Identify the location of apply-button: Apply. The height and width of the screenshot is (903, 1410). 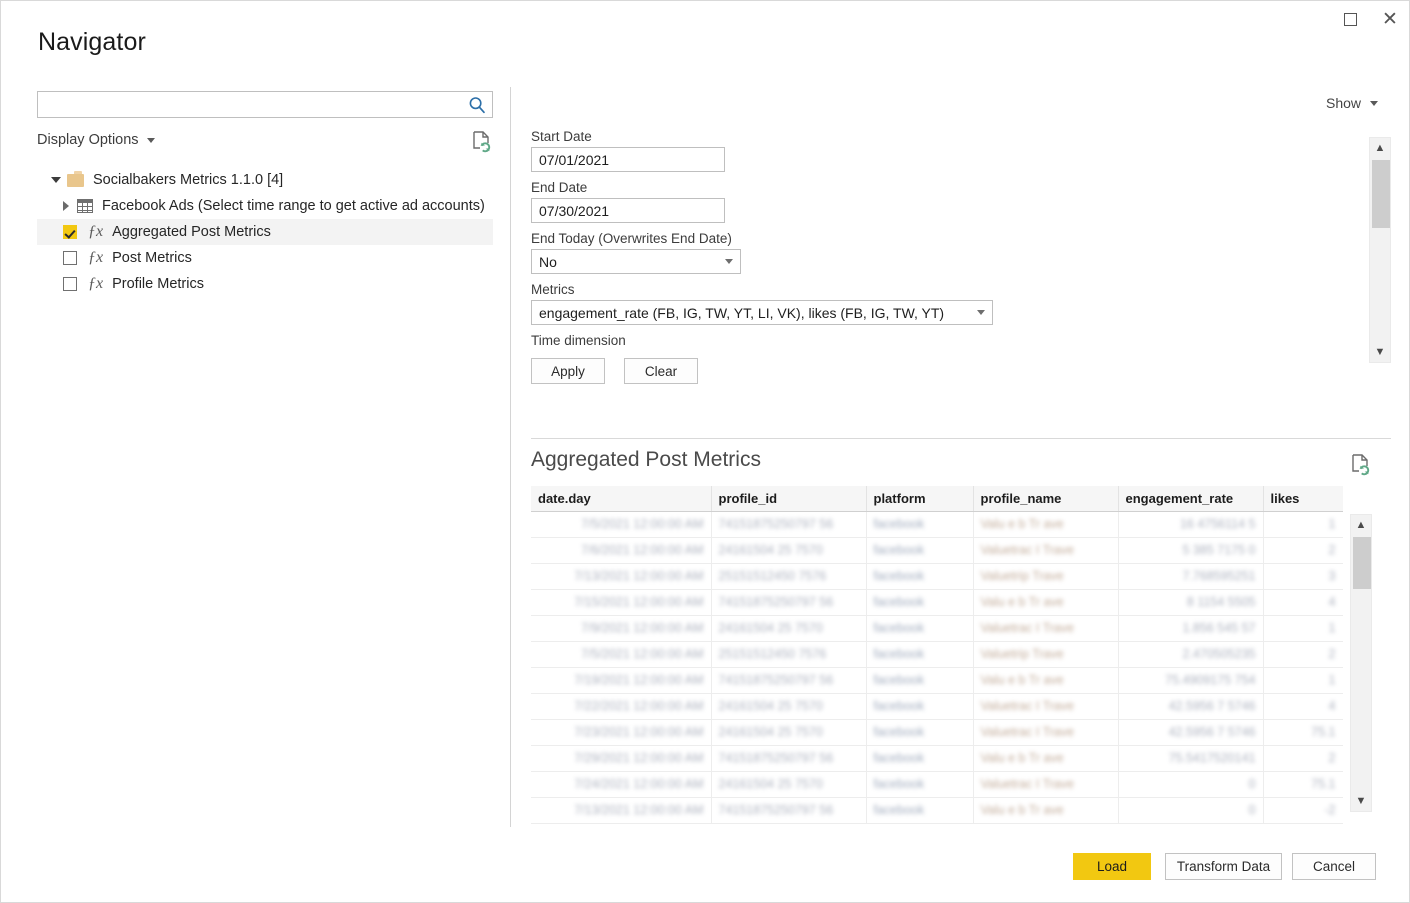
(568, 371).